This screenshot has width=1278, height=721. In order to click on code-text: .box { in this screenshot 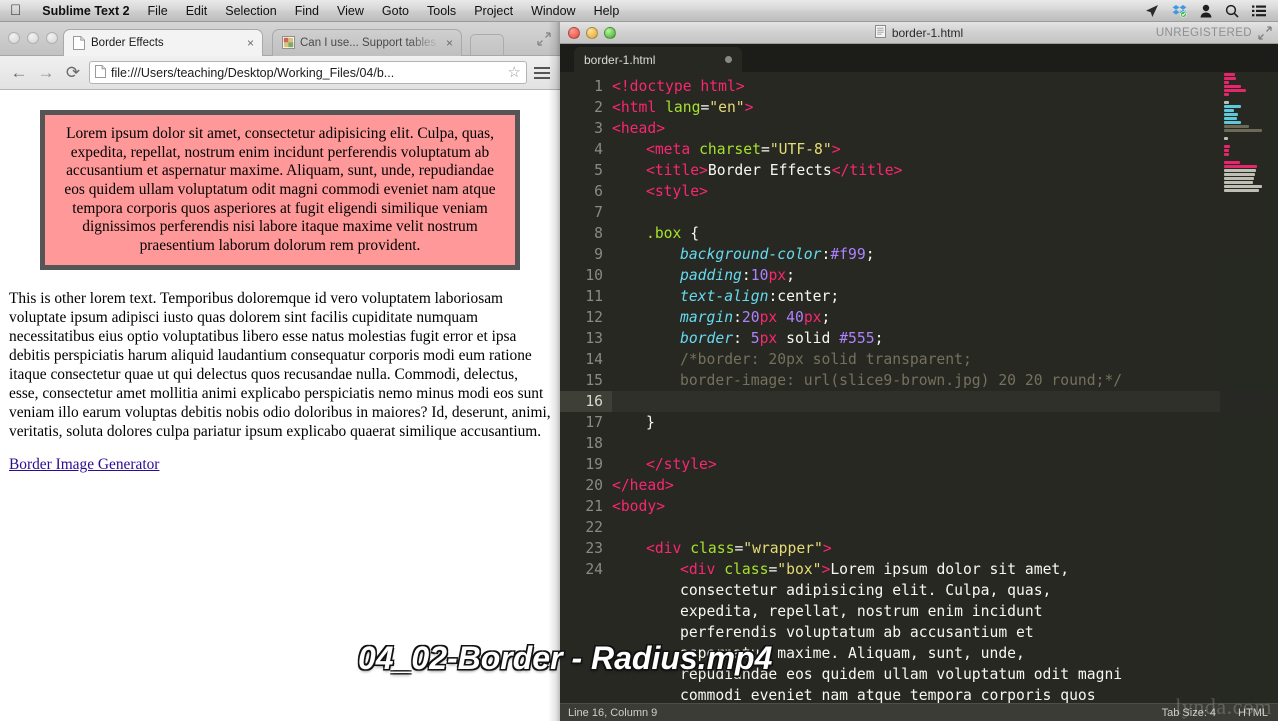, I will do `click(673, 233)`.